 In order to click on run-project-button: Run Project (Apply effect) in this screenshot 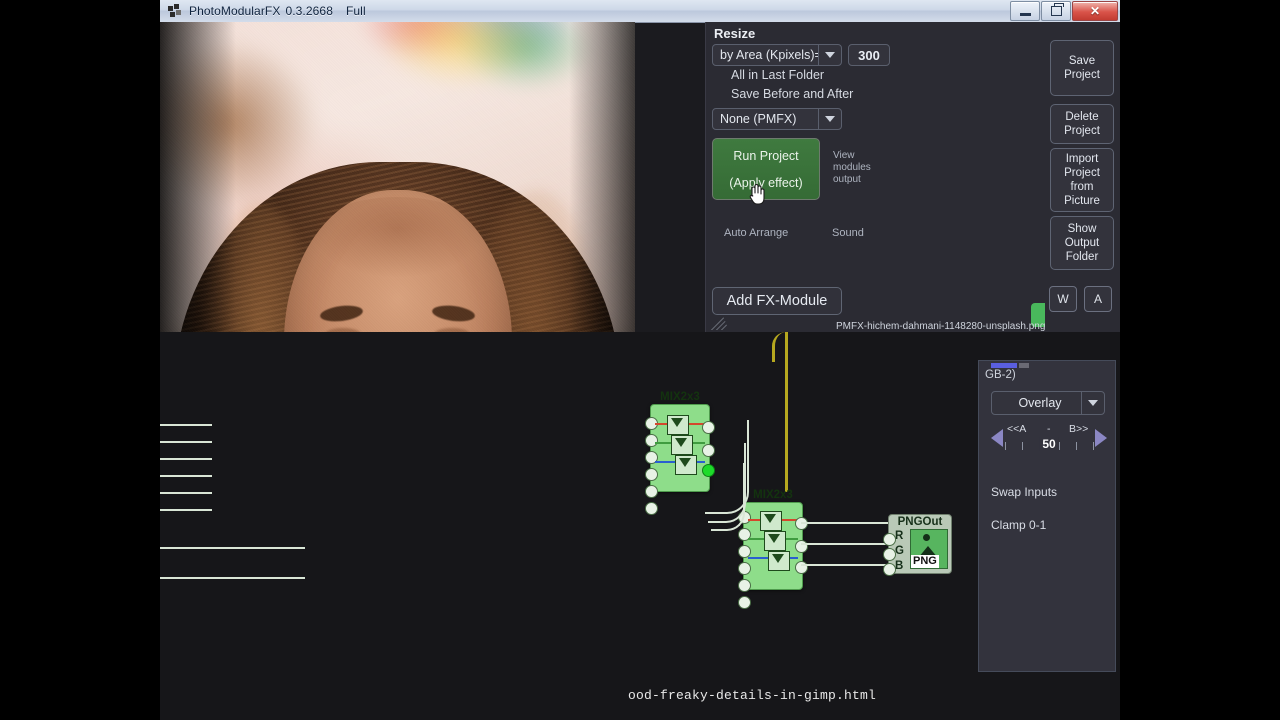, I will do `click(766, 169)`.